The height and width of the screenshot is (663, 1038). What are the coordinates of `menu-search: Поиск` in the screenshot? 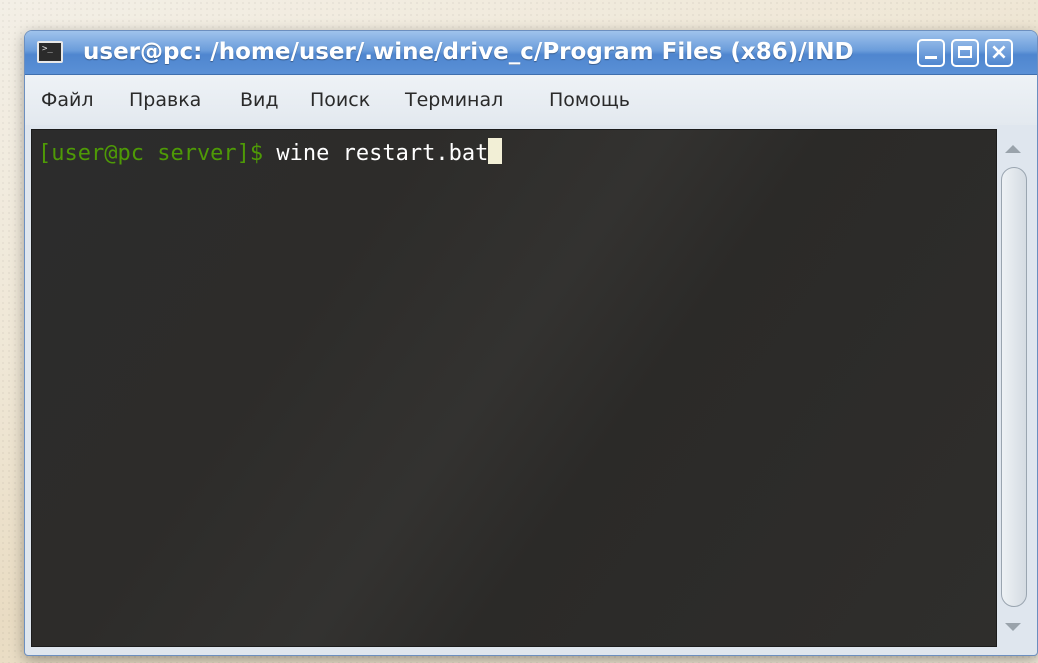 It's located at (340, 100).